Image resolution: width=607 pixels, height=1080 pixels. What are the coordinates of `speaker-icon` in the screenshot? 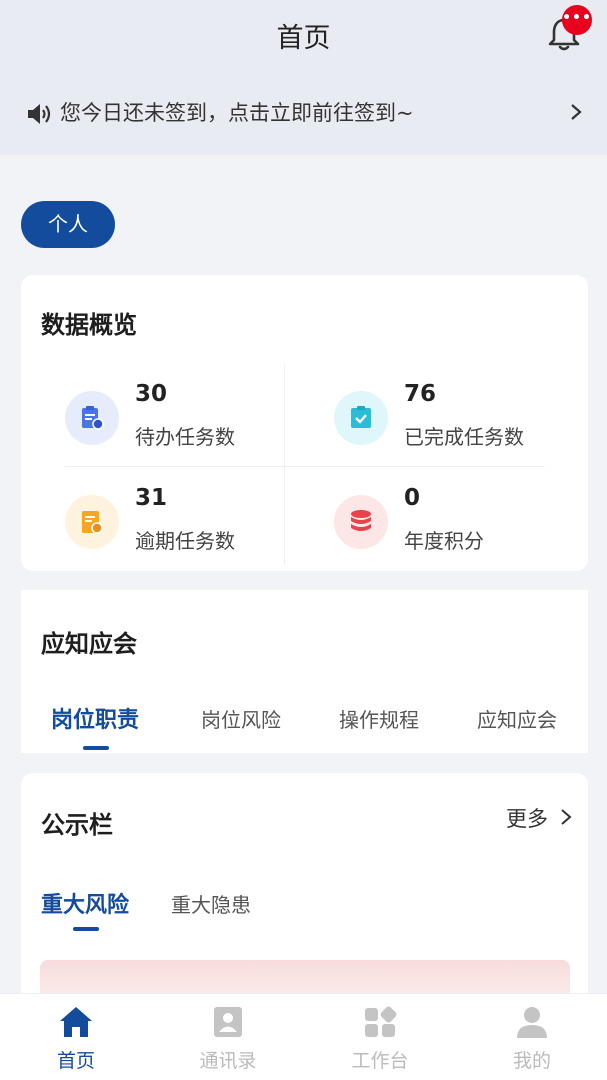 It's located at (39, 114).